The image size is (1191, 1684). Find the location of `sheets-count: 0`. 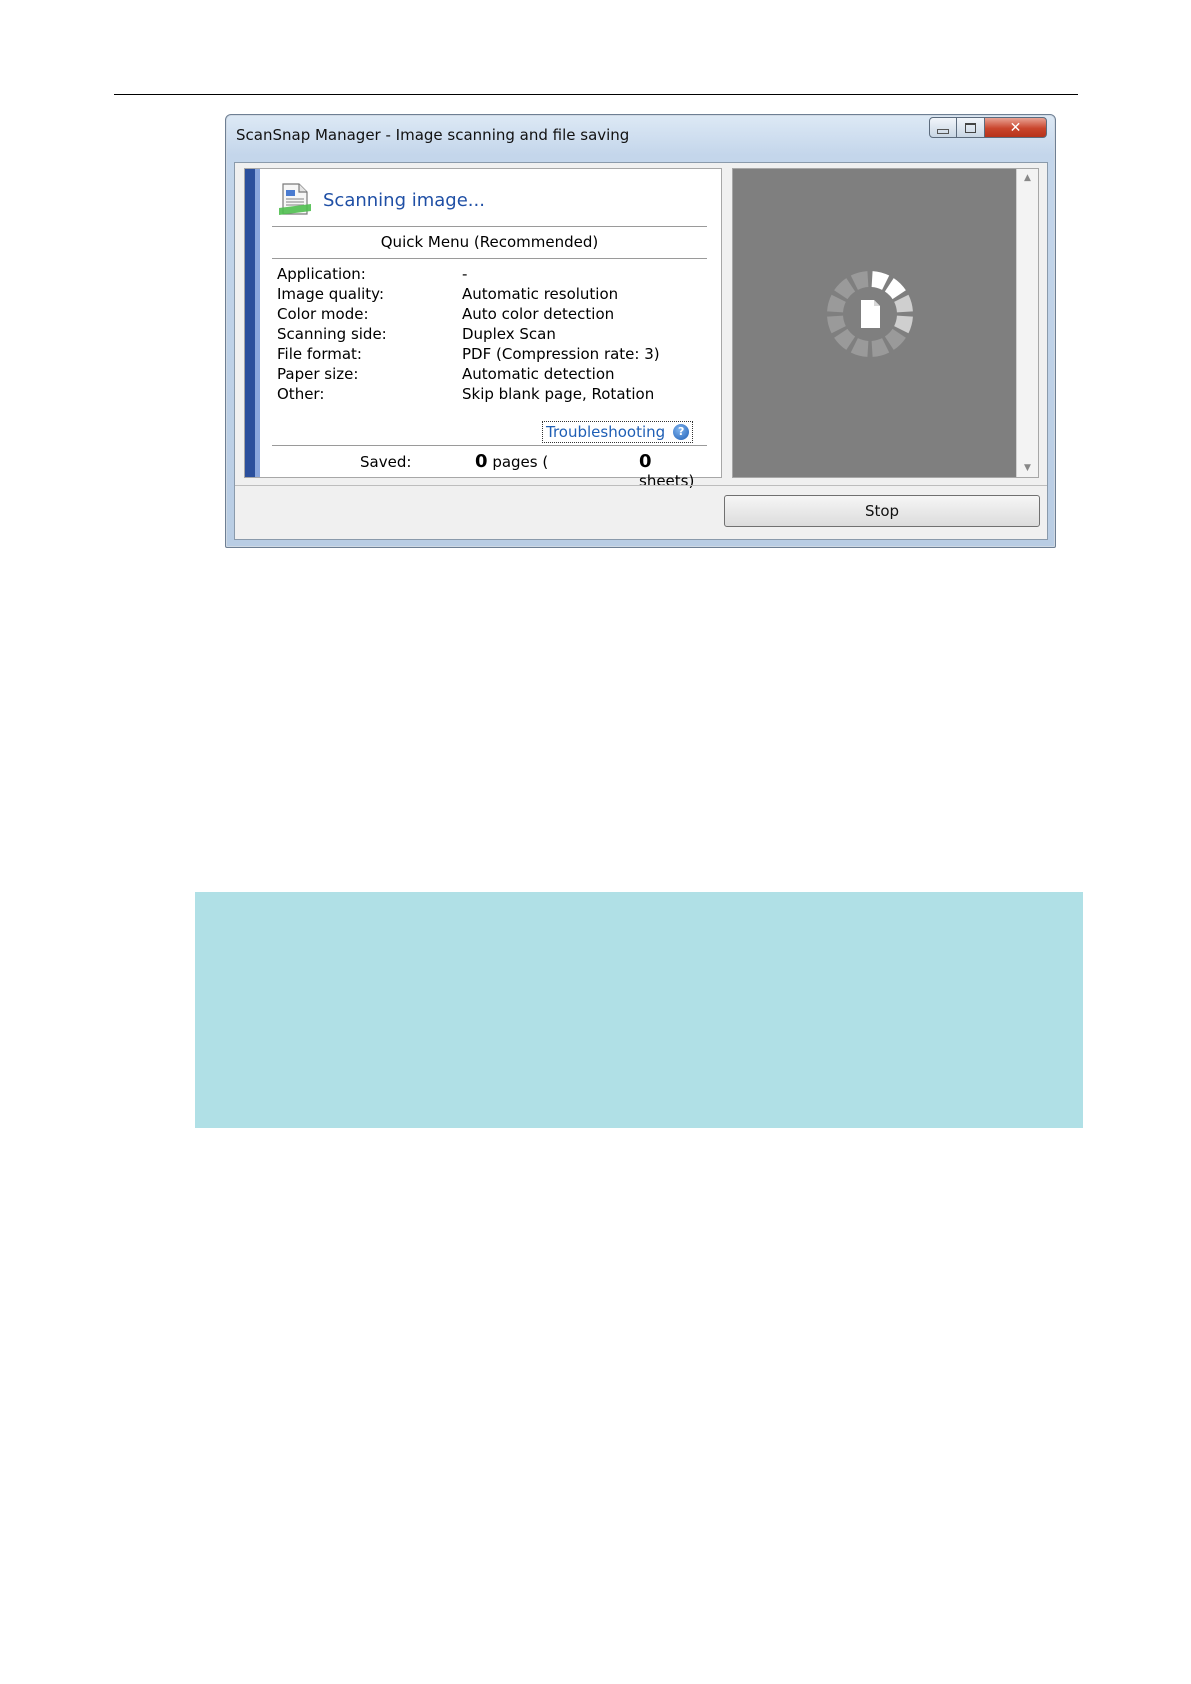

sheets-count: 0 is located at coordinates (645, 461).